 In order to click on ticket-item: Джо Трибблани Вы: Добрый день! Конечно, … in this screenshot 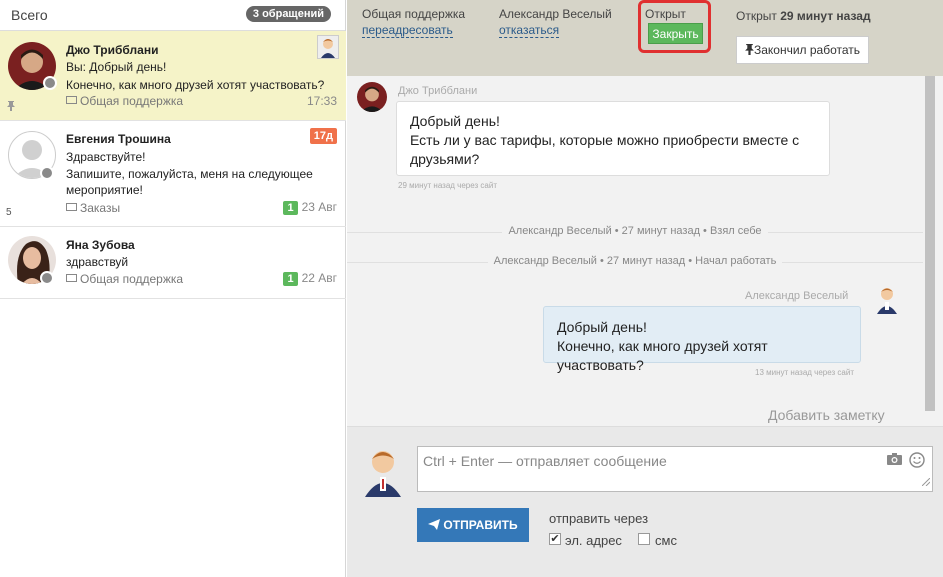, I will do `click(173, 76)`.